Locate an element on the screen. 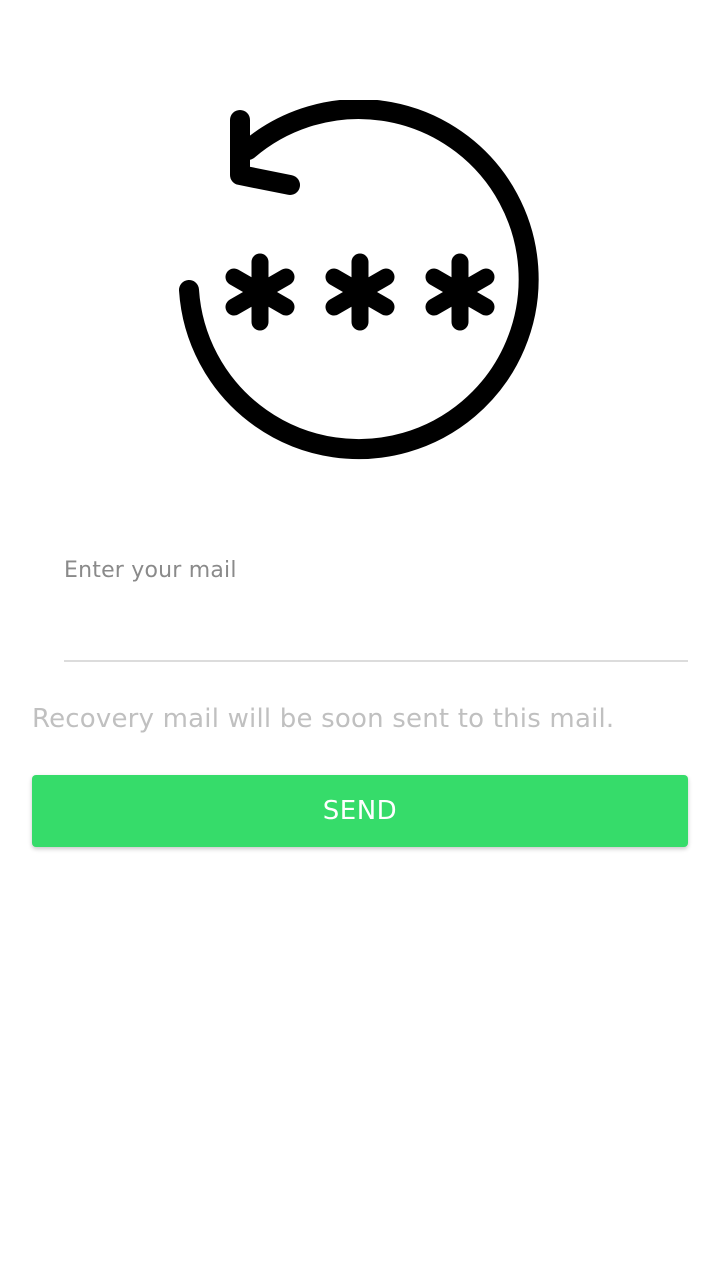 This screenshot has width=720, height=1280. password-reset-icon is located at coordinates (359, 280).